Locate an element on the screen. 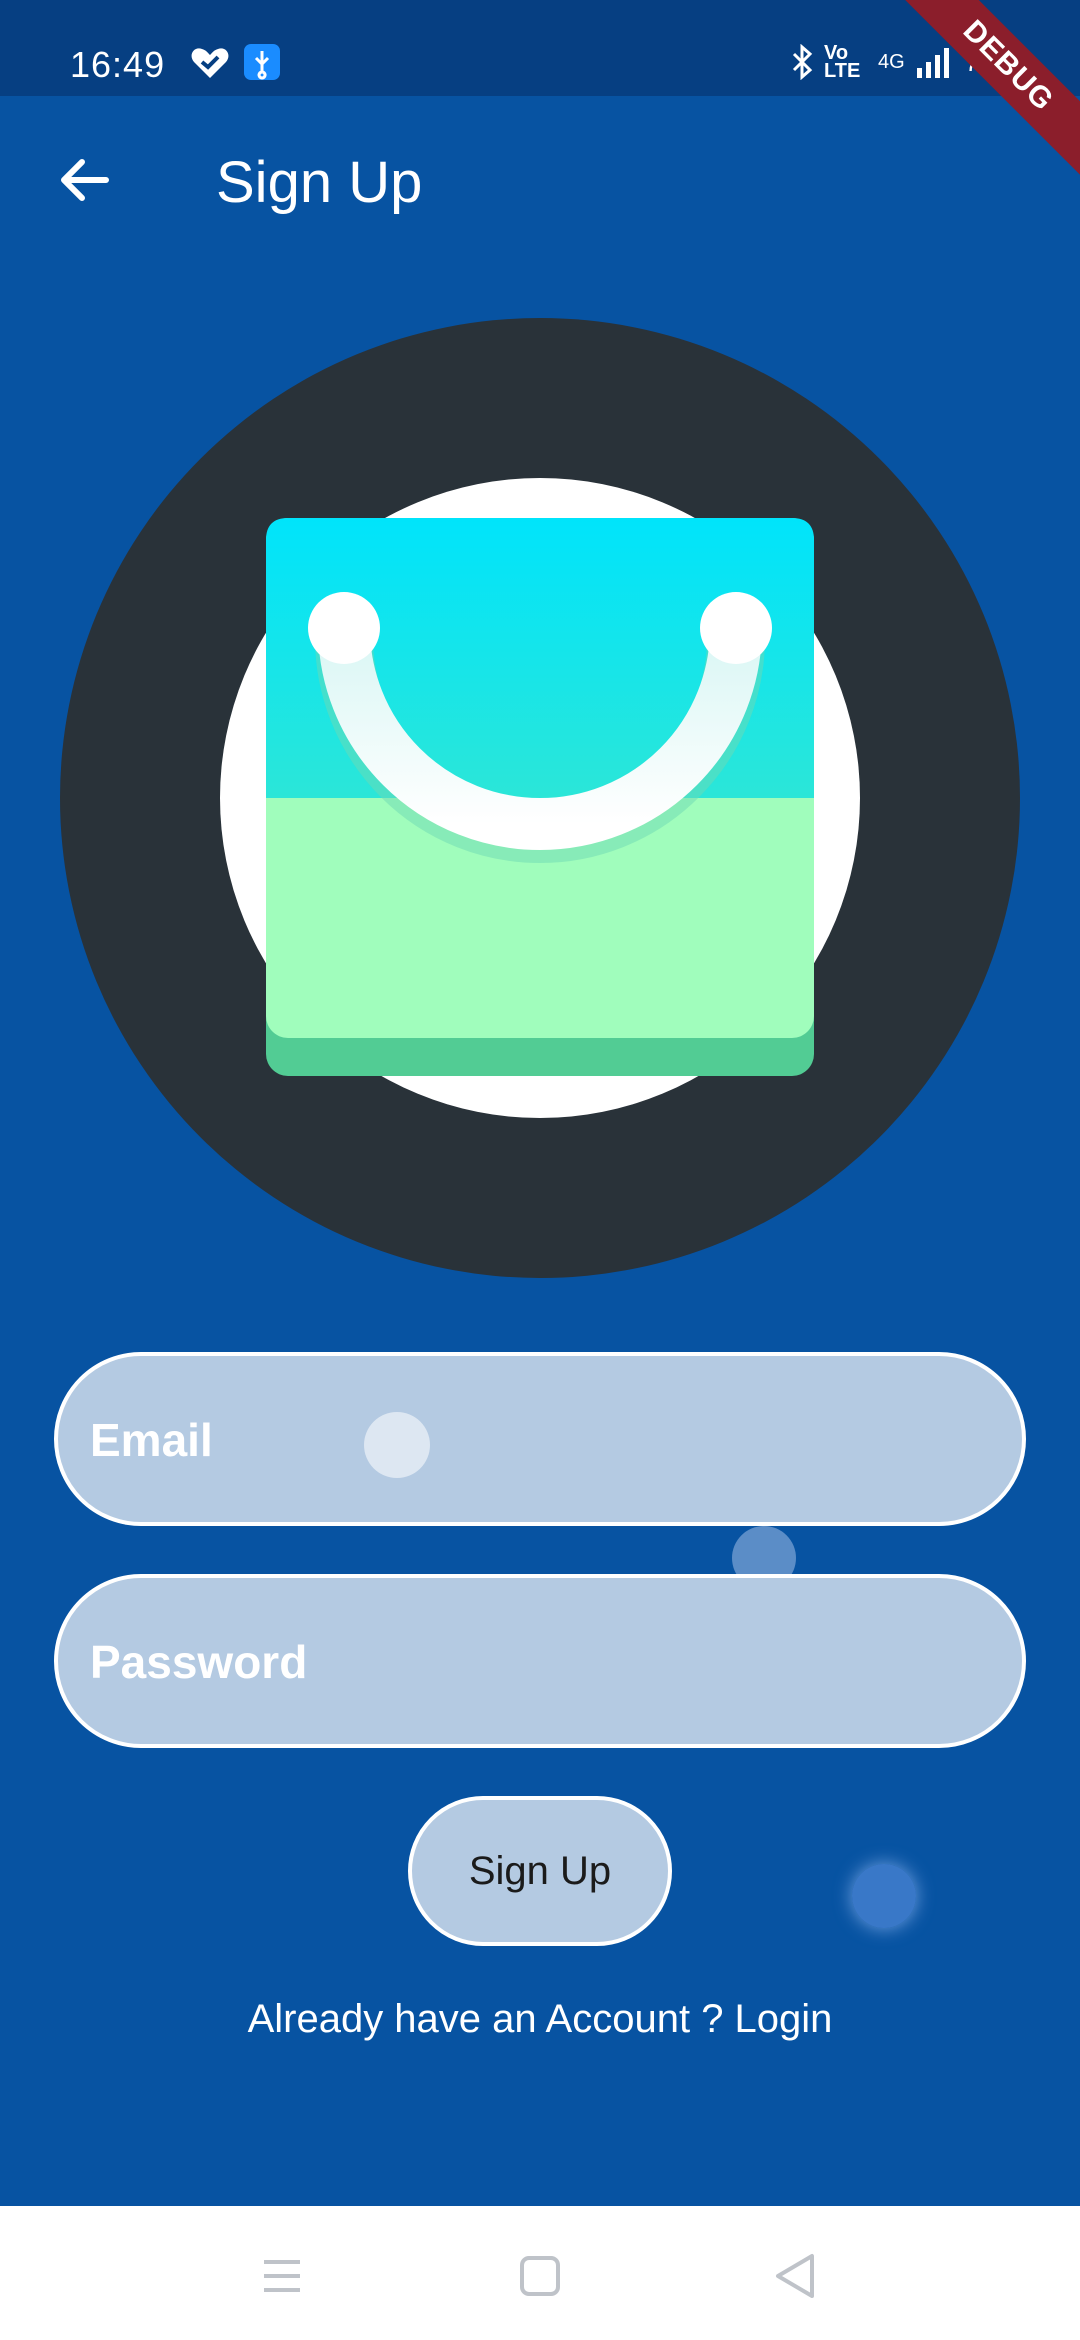 Image resolution: width=1080 pixels, height=2340 pixels. system-nav-bar is located at coordinates (540, 2273).